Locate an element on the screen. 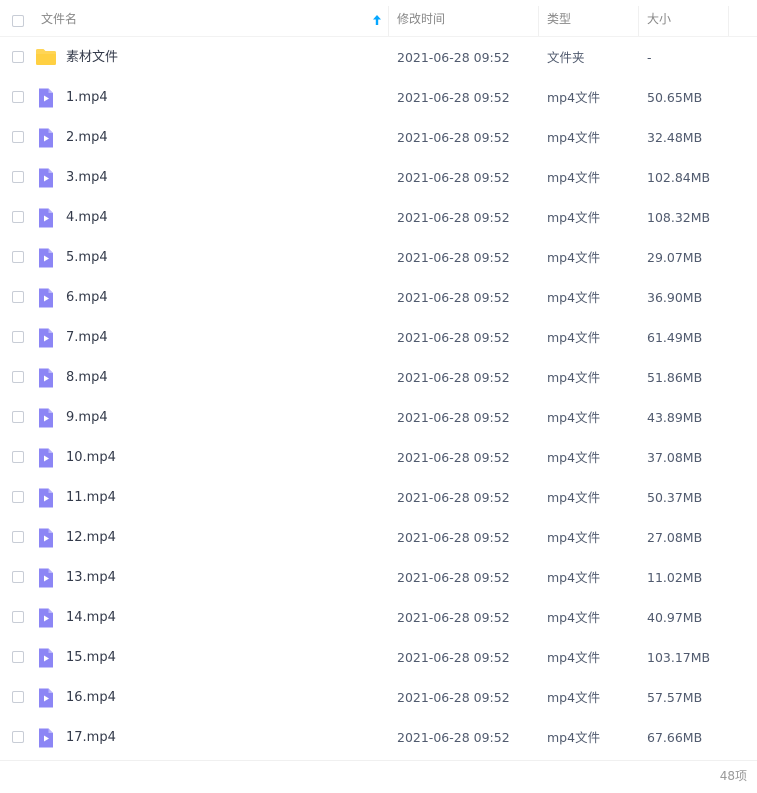  file-name: 15.mp4 is located at coordinates (91, 658).